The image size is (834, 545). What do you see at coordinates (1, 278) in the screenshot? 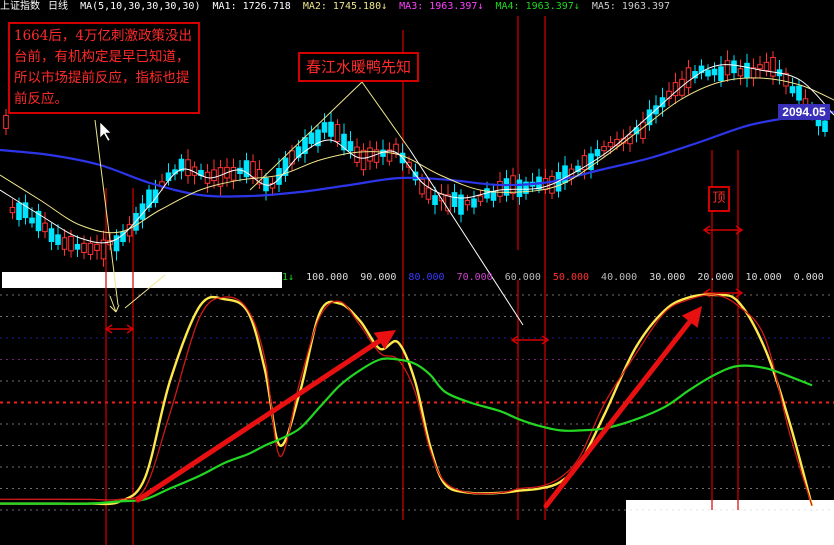
I see `panel-edge` at bounding box center [1, 278].